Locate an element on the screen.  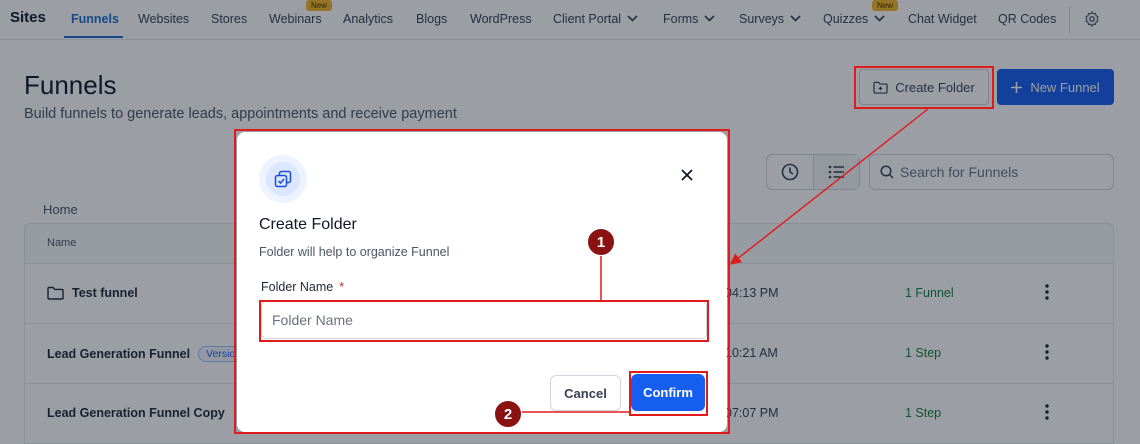
step-marker-2: 2 is located at coordinates (508, 414).